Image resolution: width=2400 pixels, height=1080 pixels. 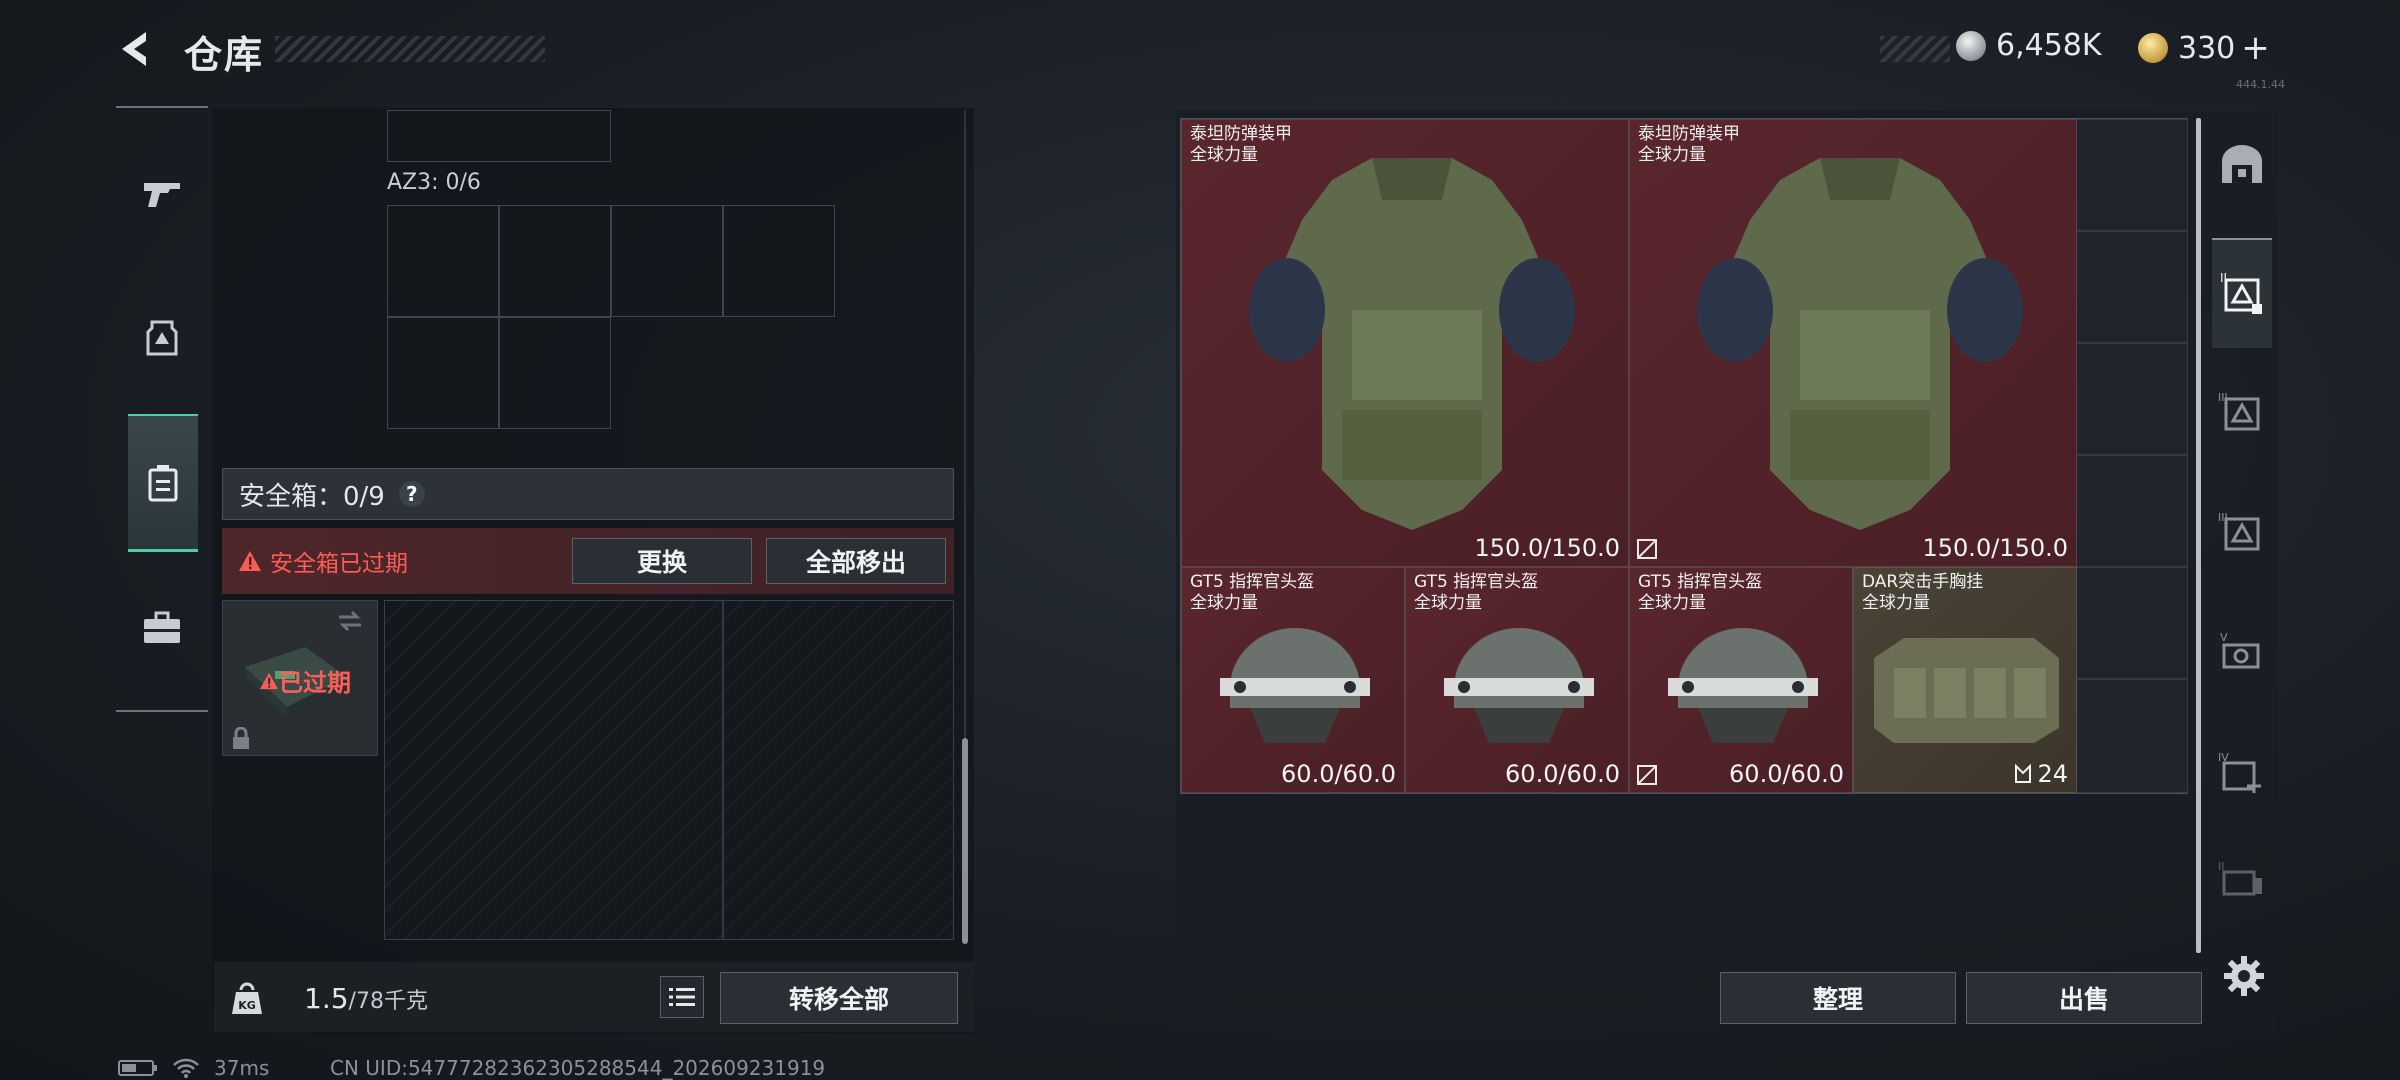 What do you see at coordinates (669, 770) in the screenshot?
I see `safe-box-grid` at bounding box center [669, 770].